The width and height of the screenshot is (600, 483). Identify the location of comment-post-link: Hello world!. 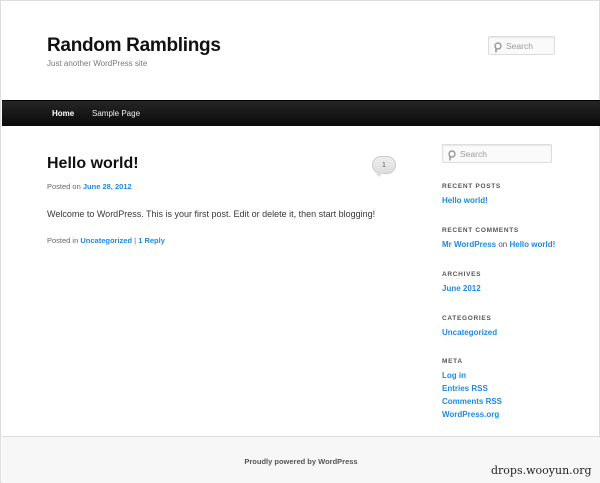
(532, 244).